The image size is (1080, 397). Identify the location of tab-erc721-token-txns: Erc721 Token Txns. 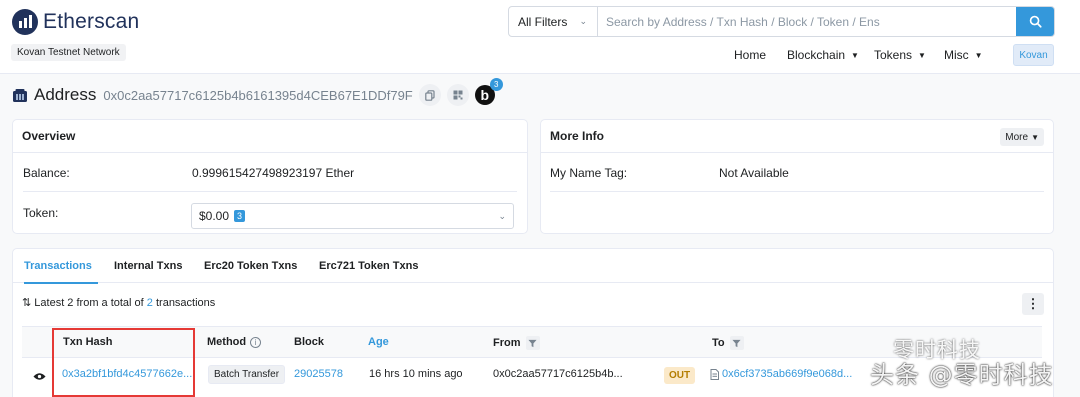
(368, 266).